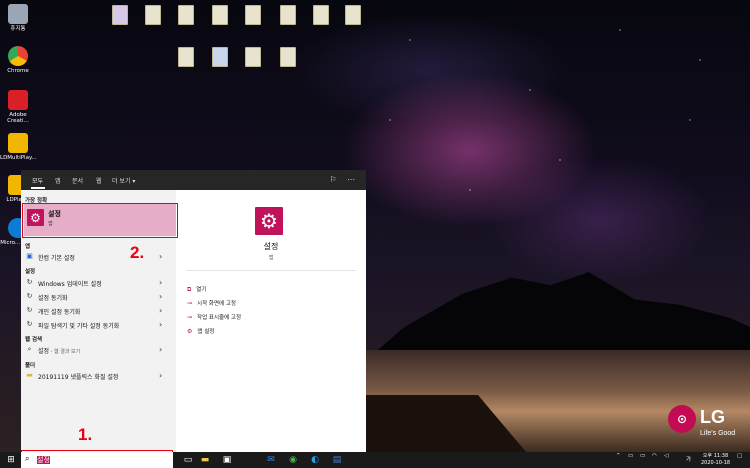 Image resolution: width=750 pixels, height=468 pixels. I want to click on detail-subtitle: 앱, so click(271, 258).